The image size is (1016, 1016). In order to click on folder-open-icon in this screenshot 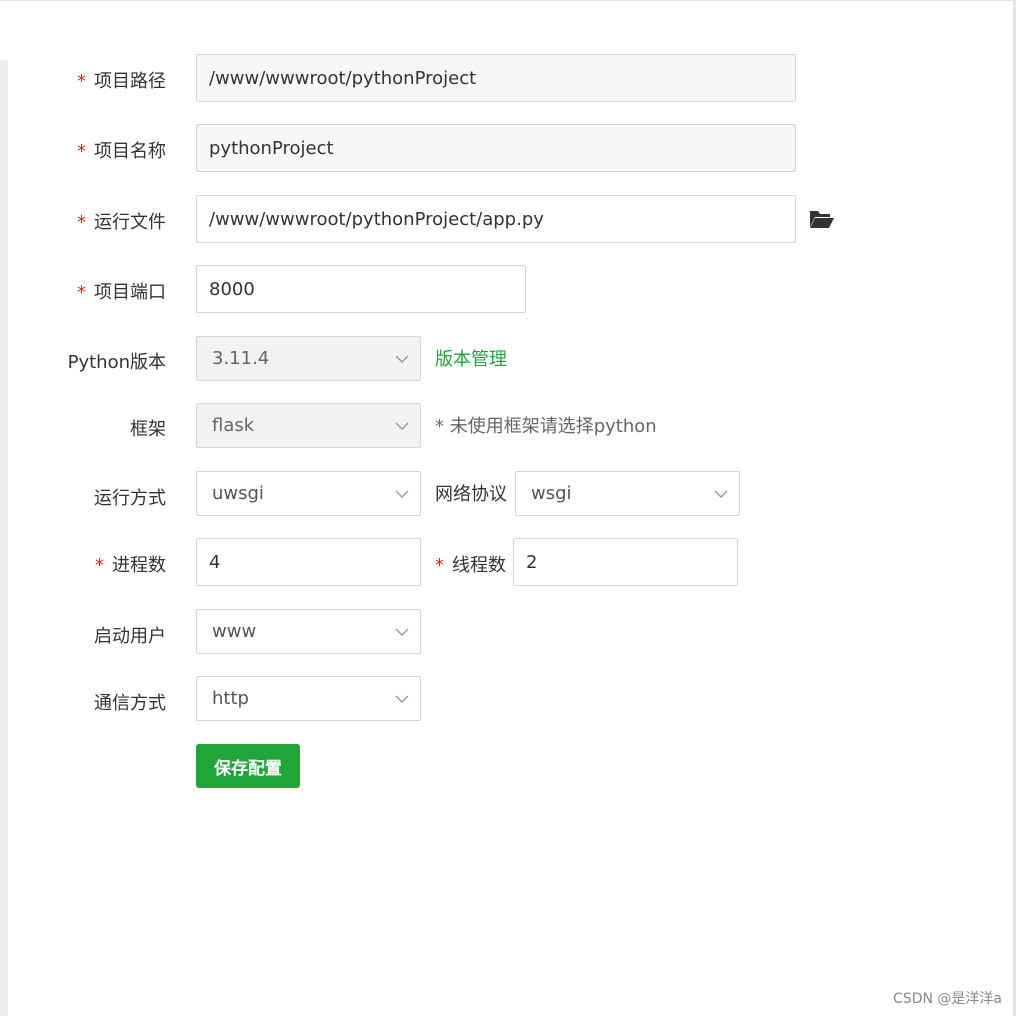, I will do `click(822, 219)`.